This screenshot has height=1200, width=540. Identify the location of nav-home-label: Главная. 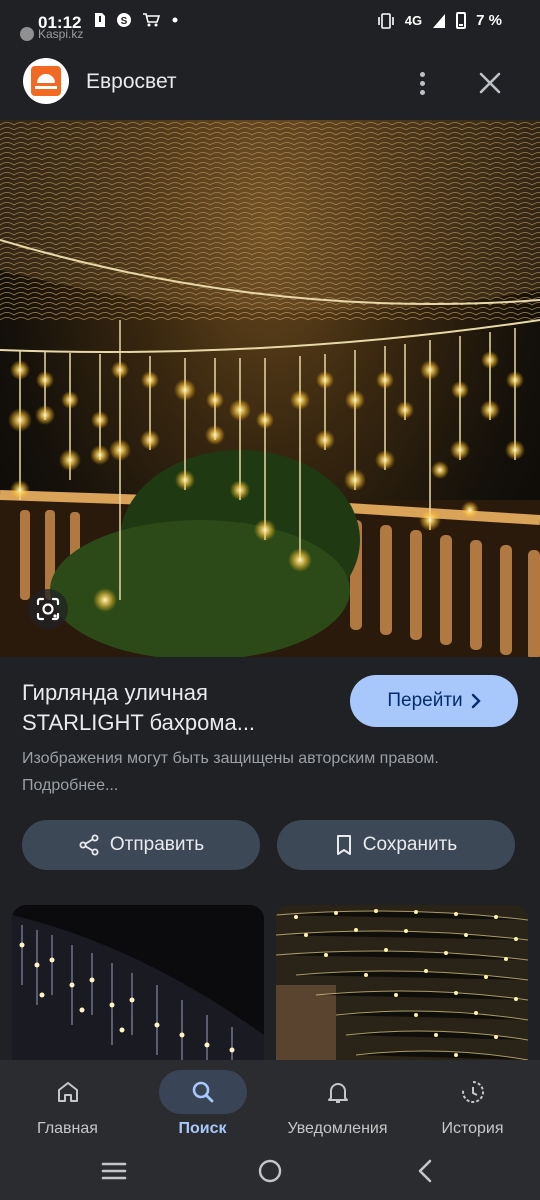
(67, 1128).